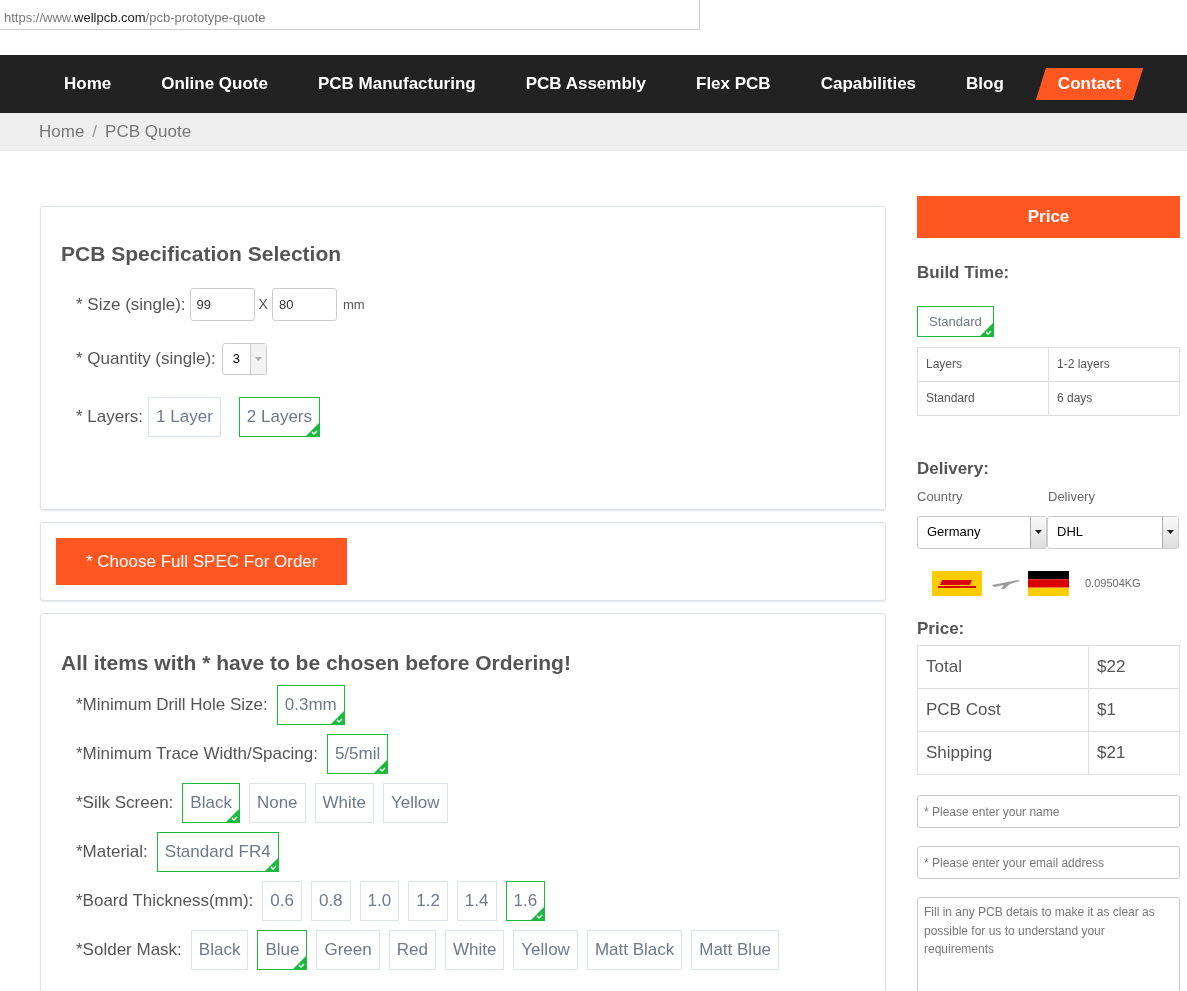  Describe the element at coordinates (357, 754) in the screenshot. I see `option-button: 5/5mil` at that location.